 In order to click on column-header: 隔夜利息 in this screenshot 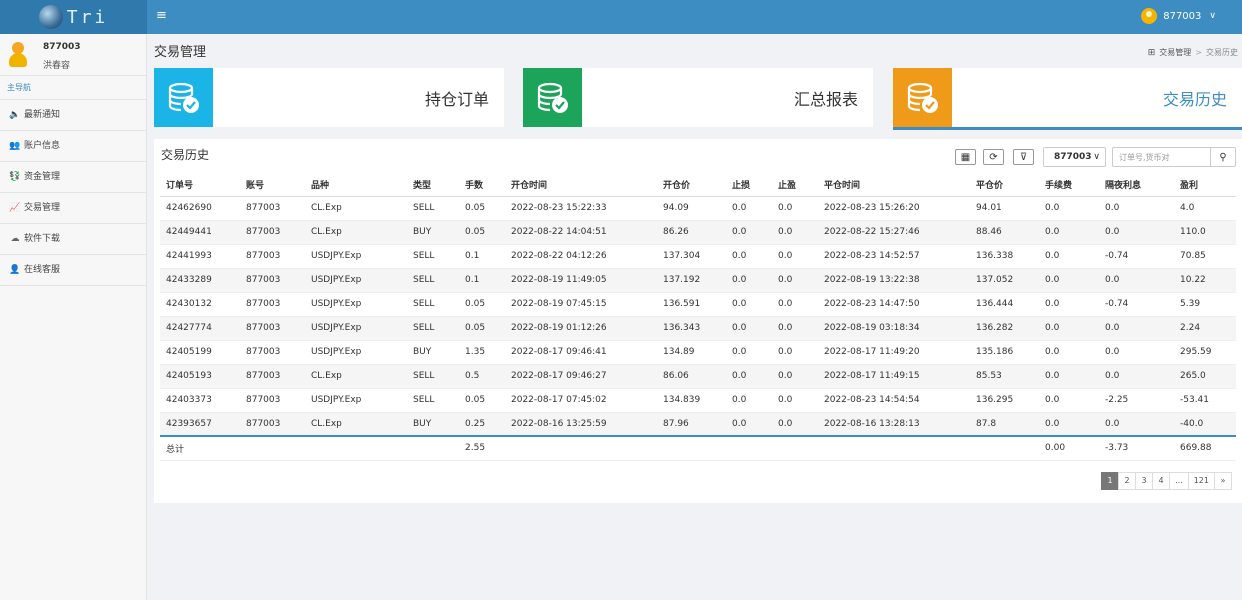, I will do `click(1136, 185)`.